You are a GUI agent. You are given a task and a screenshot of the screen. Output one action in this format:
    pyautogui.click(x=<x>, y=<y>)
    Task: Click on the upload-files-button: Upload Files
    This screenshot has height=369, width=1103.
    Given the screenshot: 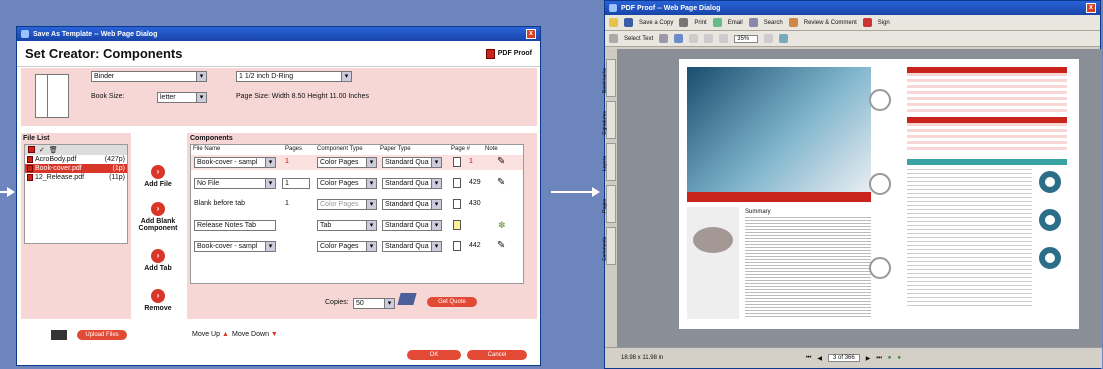 What is the action you would take?
    pyautogui.click(x=102, y=335)
    